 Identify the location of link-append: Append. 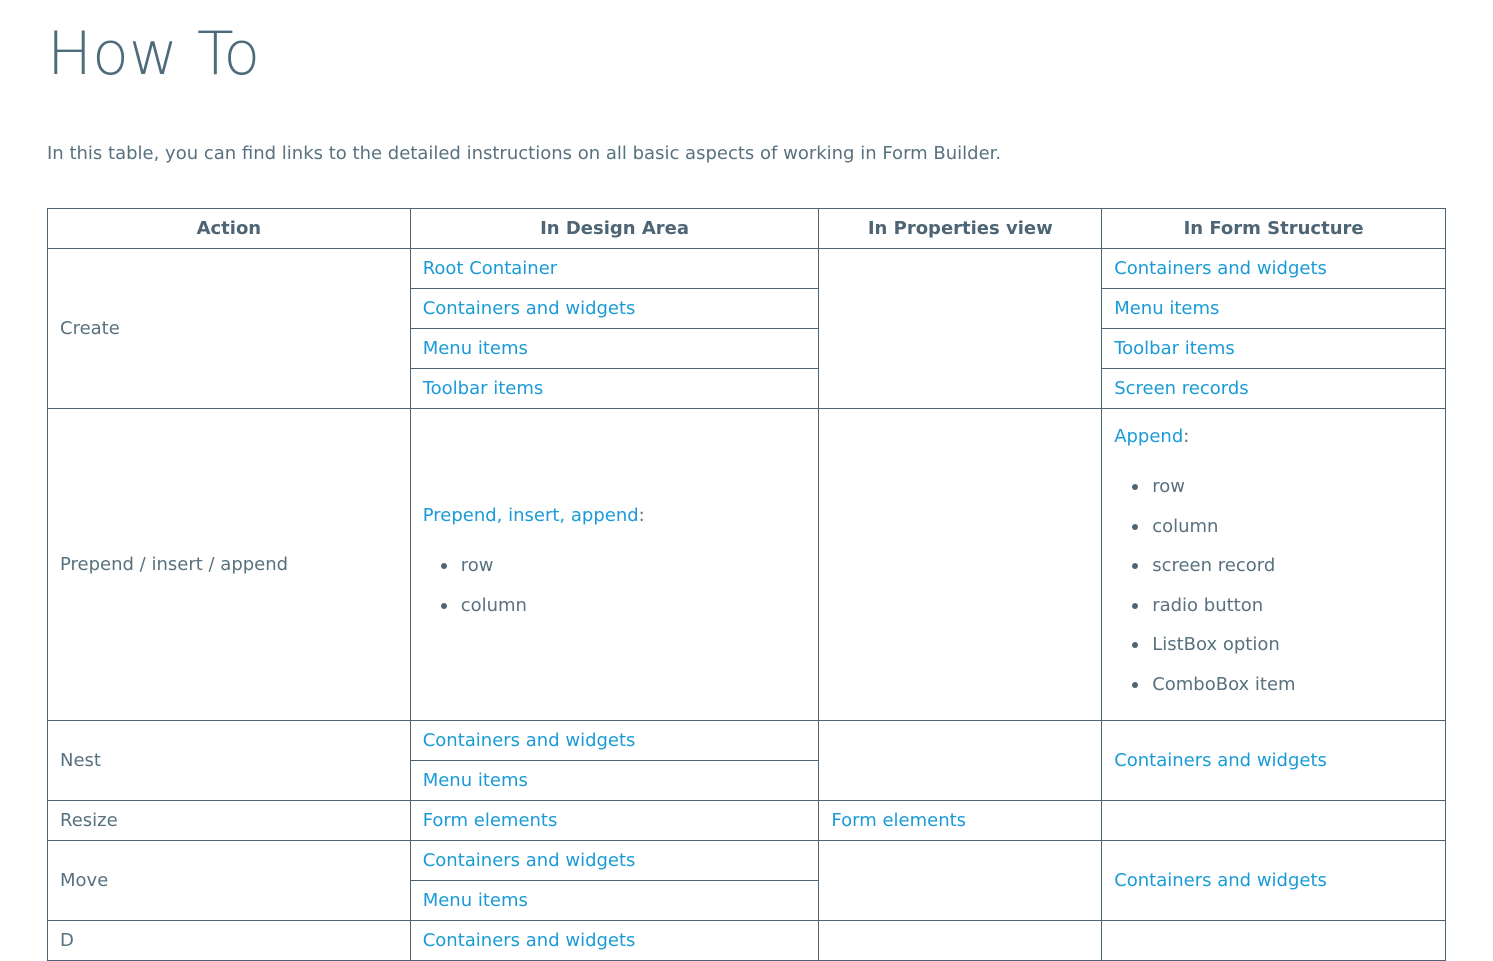
(1148, 436).